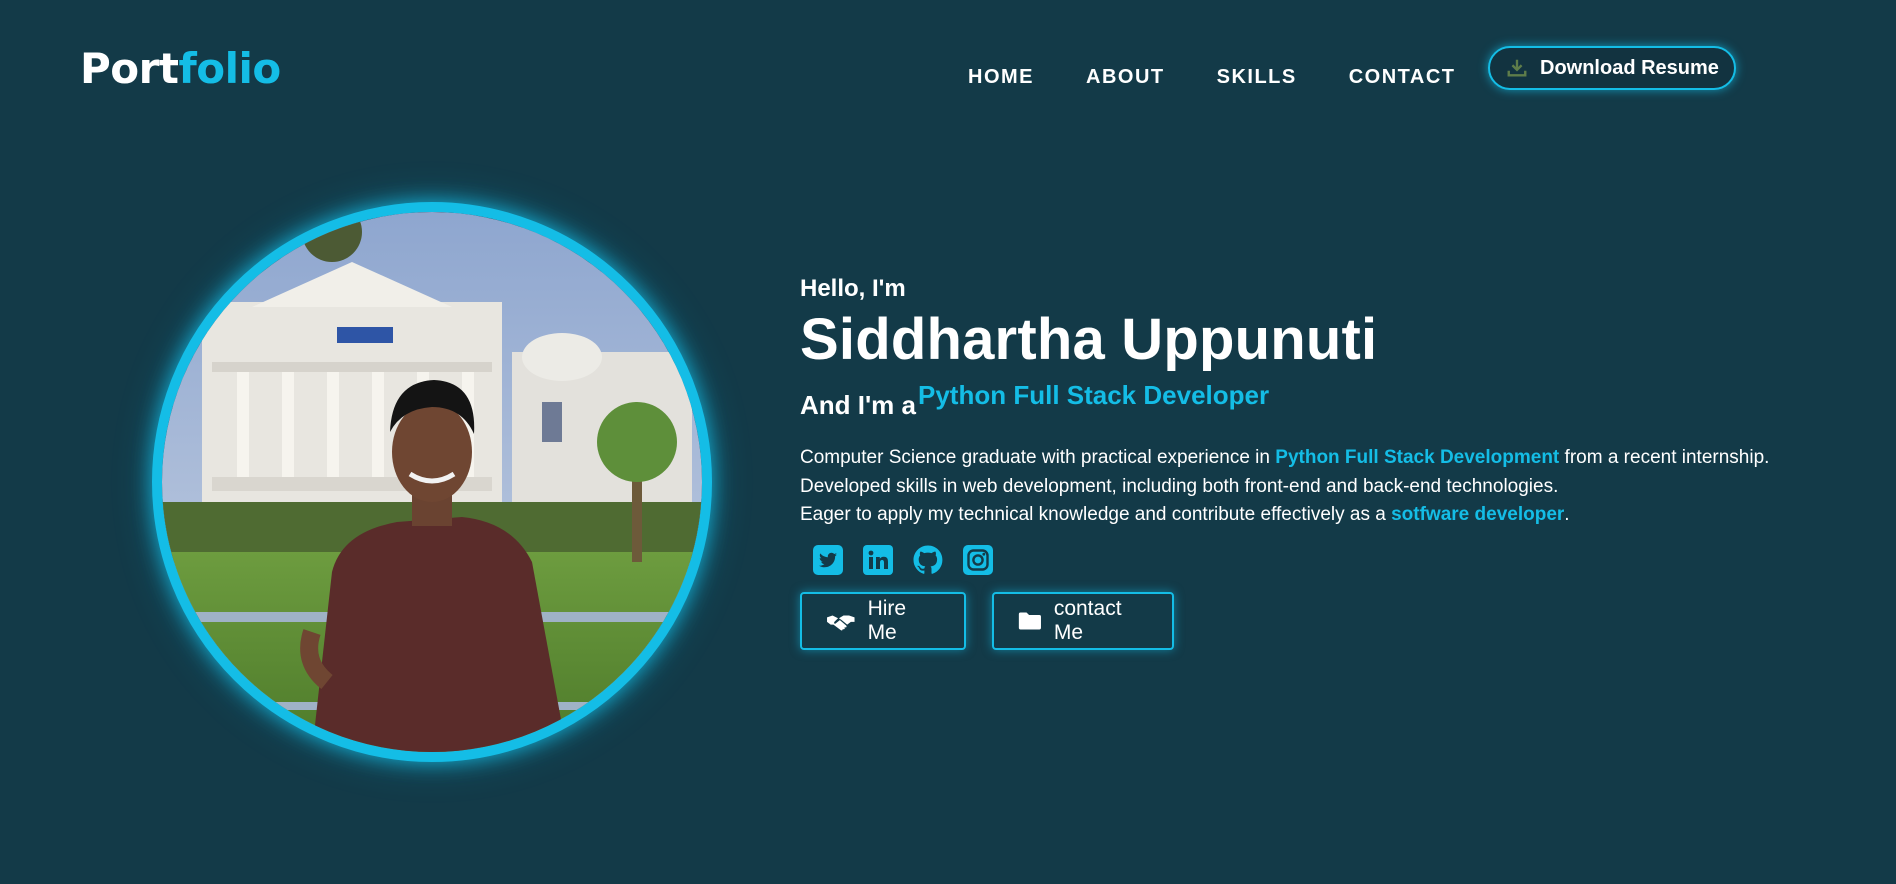 The width and height of the screenshot is (1896, 884). What do you see at coordinates (1517, 68) in the screenshot?
I see `download-icon` at bounding box center [1517, 68].